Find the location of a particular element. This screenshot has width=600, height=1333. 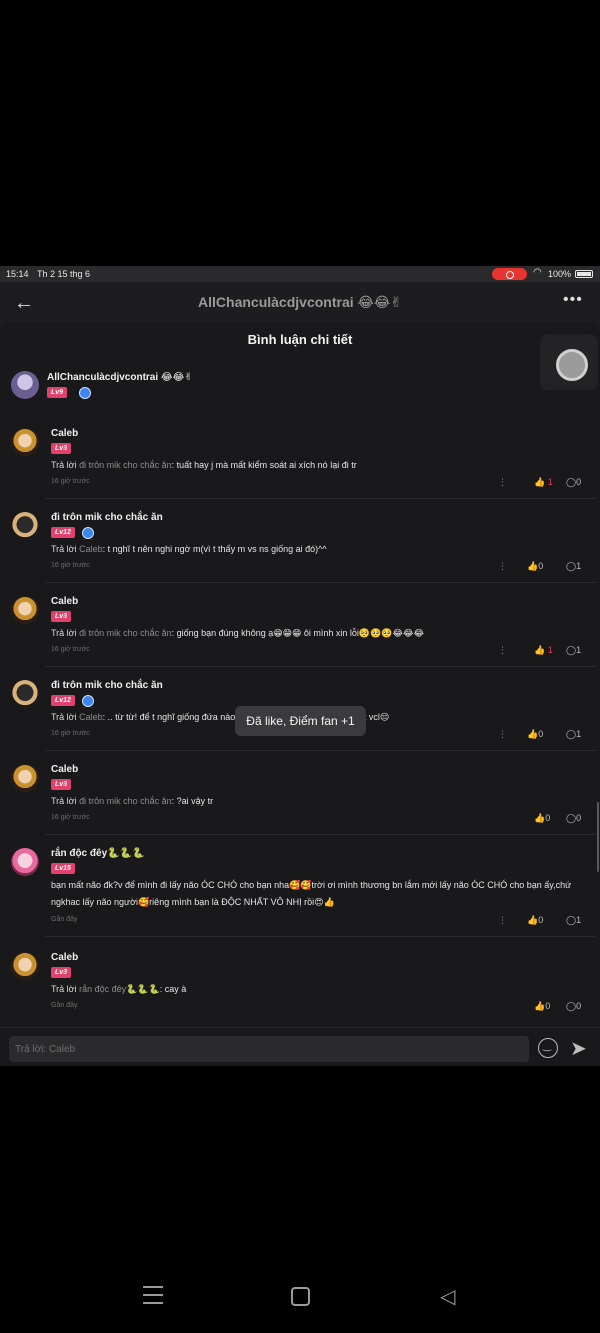

home-icon is located at coordinates (300, 1296).